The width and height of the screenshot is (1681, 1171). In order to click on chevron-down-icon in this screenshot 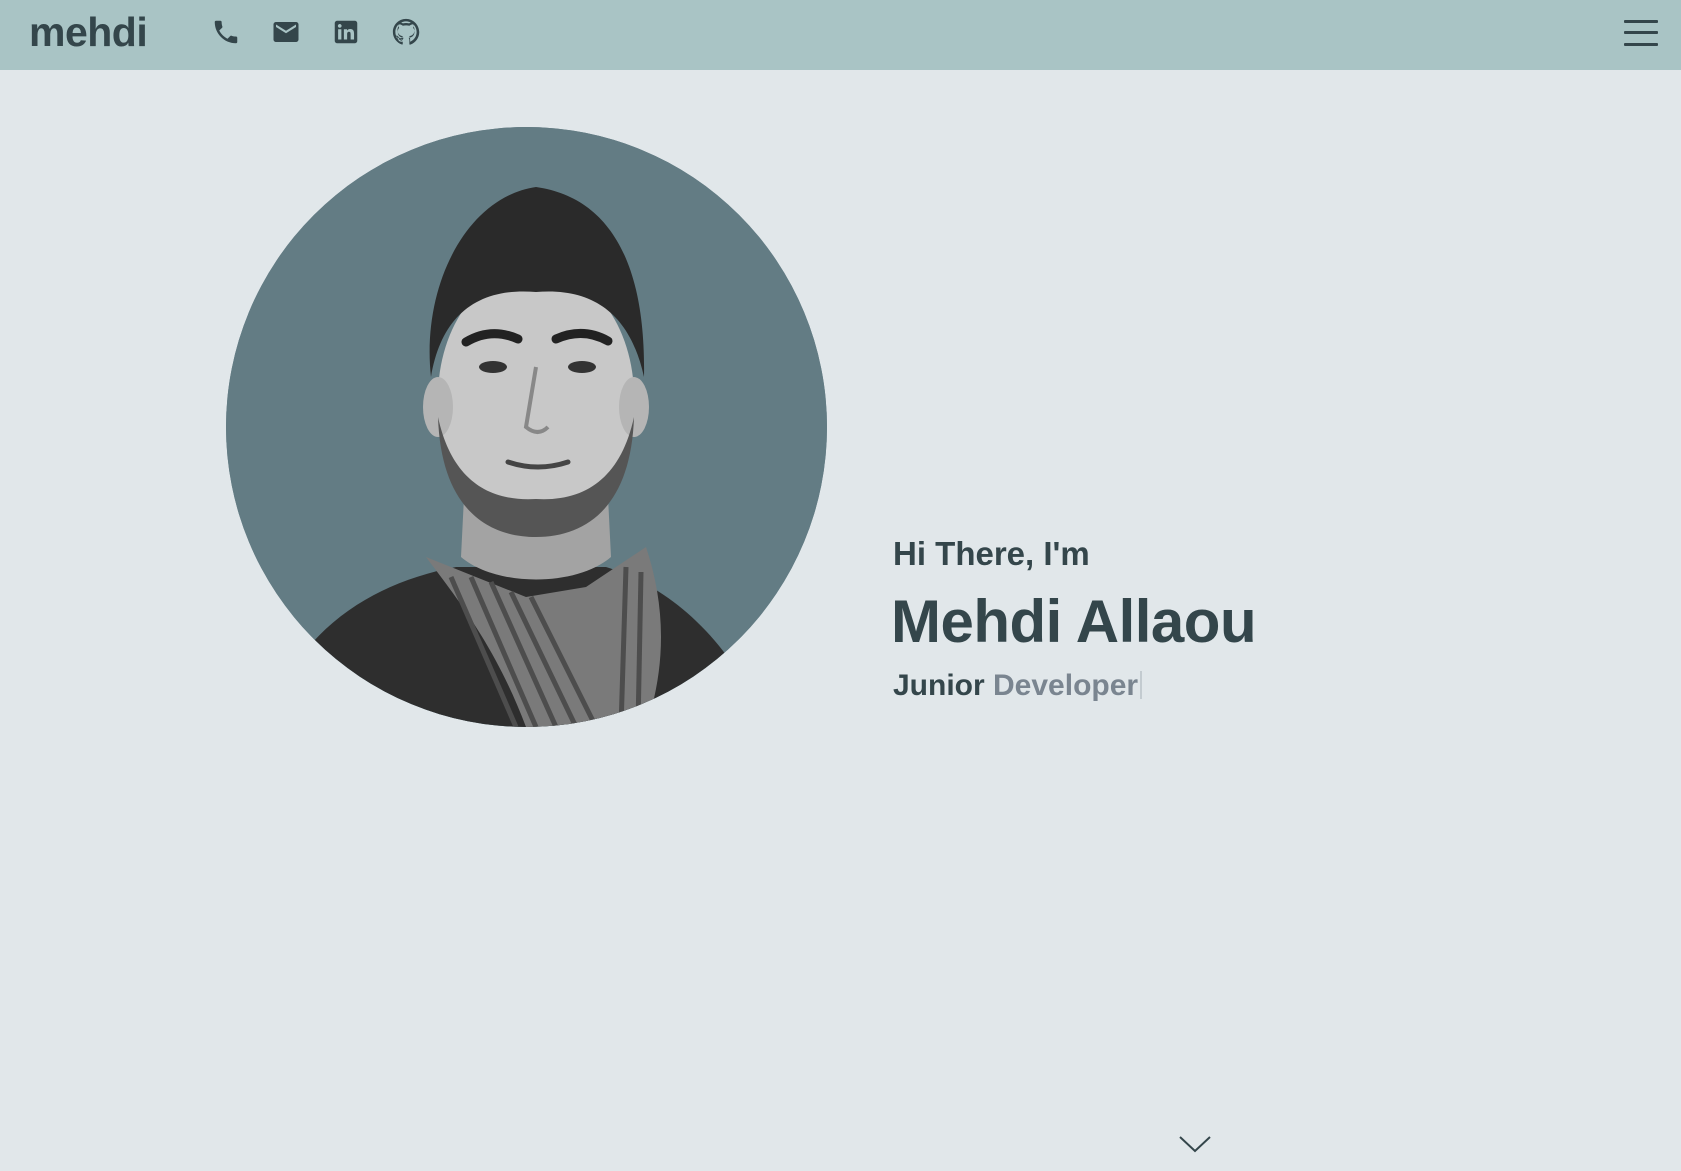, I will do `click(1195, 1144)`.